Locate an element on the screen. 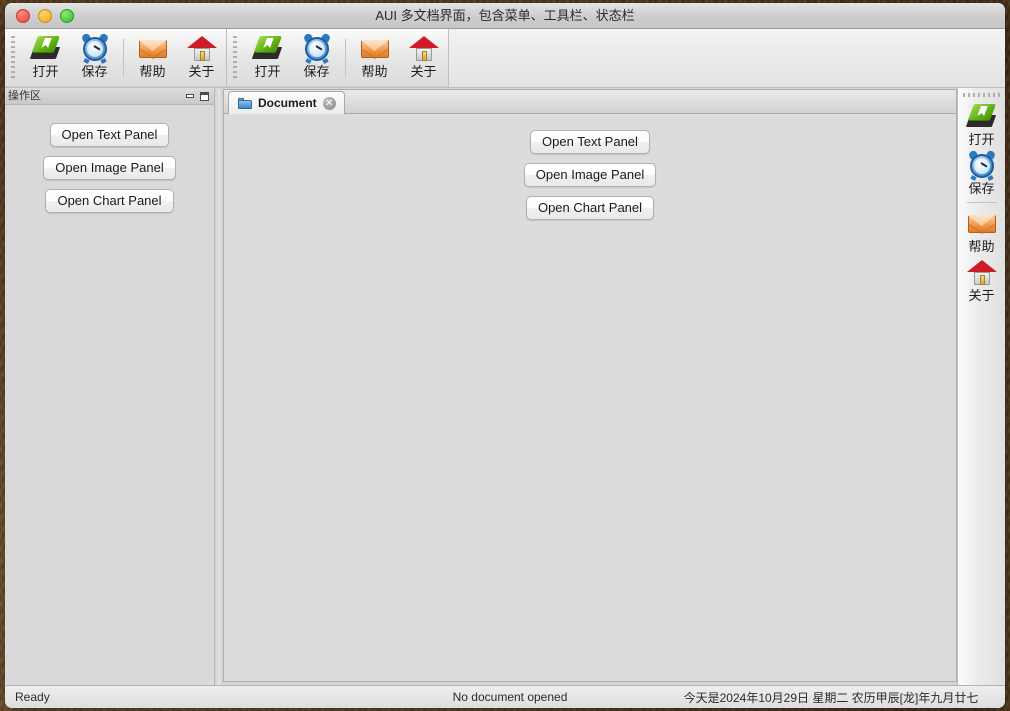 Image resolution: width=1010 pixels, height=711 pixels. toolbar-1-about-label: 关于 is located at coordinates (201, 71).